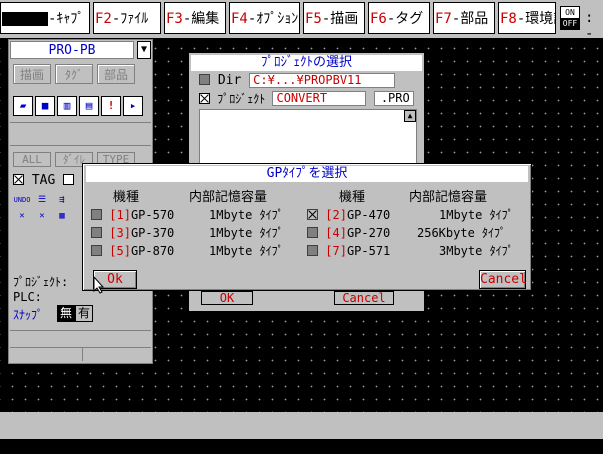  Describe the element at coordinates (22, 216) in the screenshot. I see `shrink-icon: ✕` at that location.